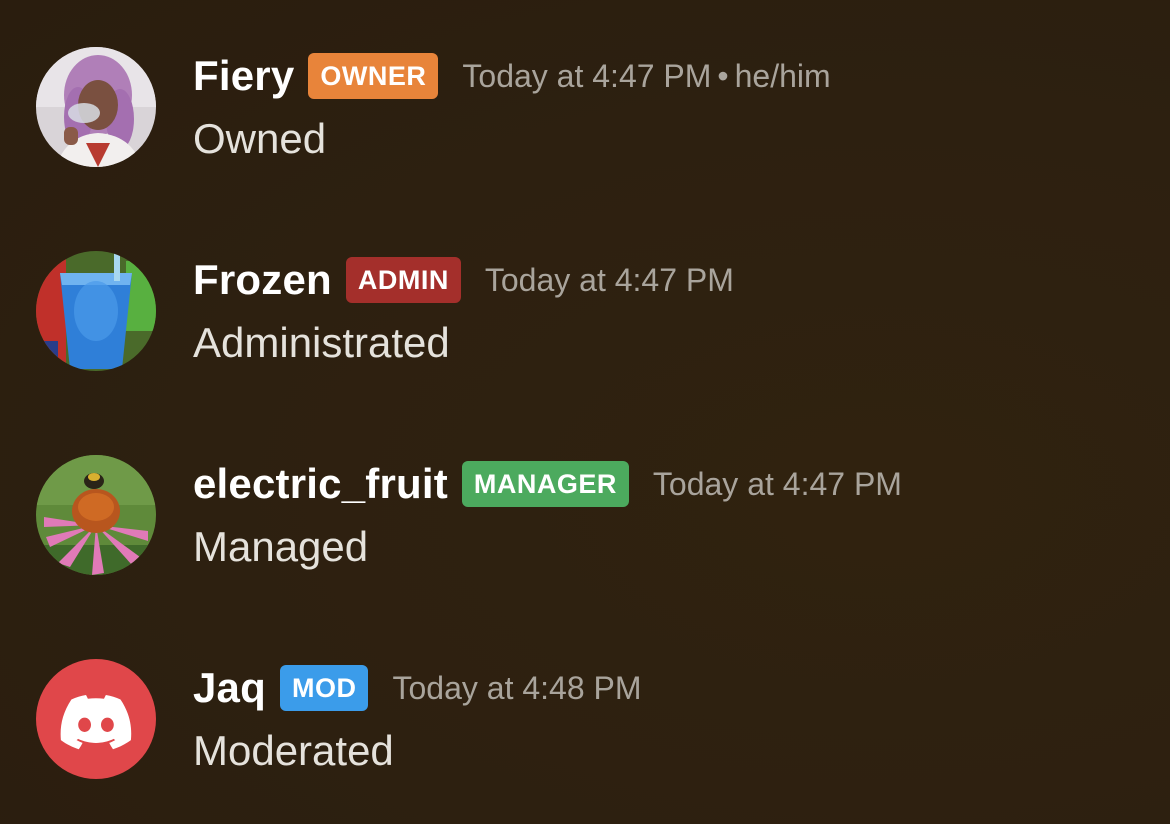 The image size is (1170, 824). I want to click on username: electric_fruit, so click(320, 484).